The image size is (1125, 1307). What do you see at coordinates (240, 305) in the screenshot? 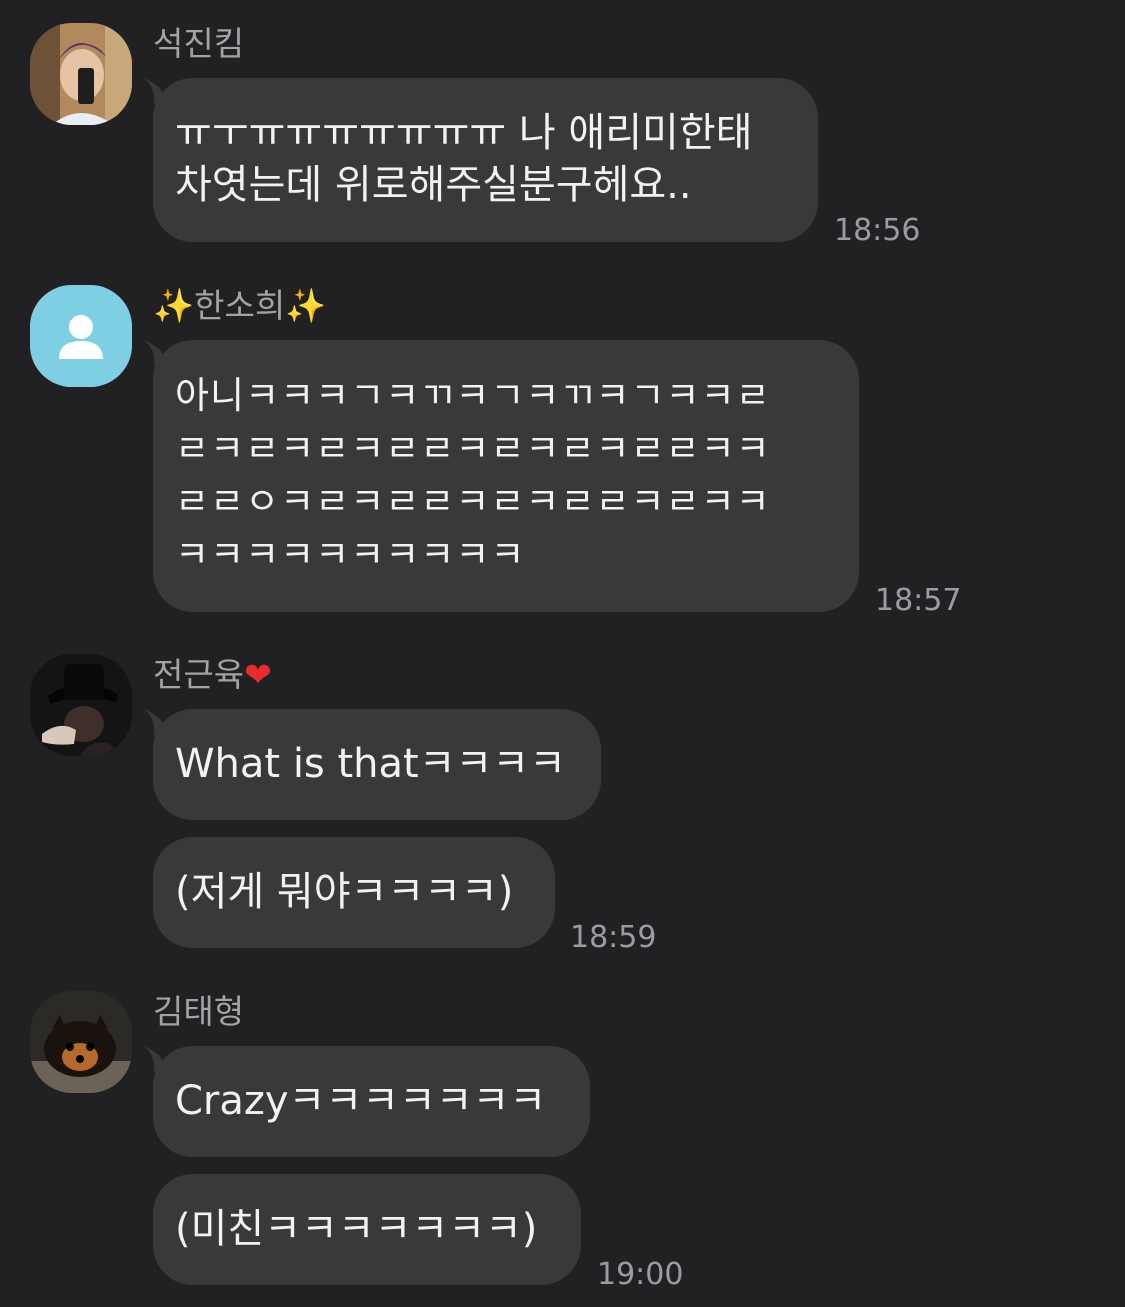
I see `sender-name: ✨한소희✨` at bounding box center [240, 305].